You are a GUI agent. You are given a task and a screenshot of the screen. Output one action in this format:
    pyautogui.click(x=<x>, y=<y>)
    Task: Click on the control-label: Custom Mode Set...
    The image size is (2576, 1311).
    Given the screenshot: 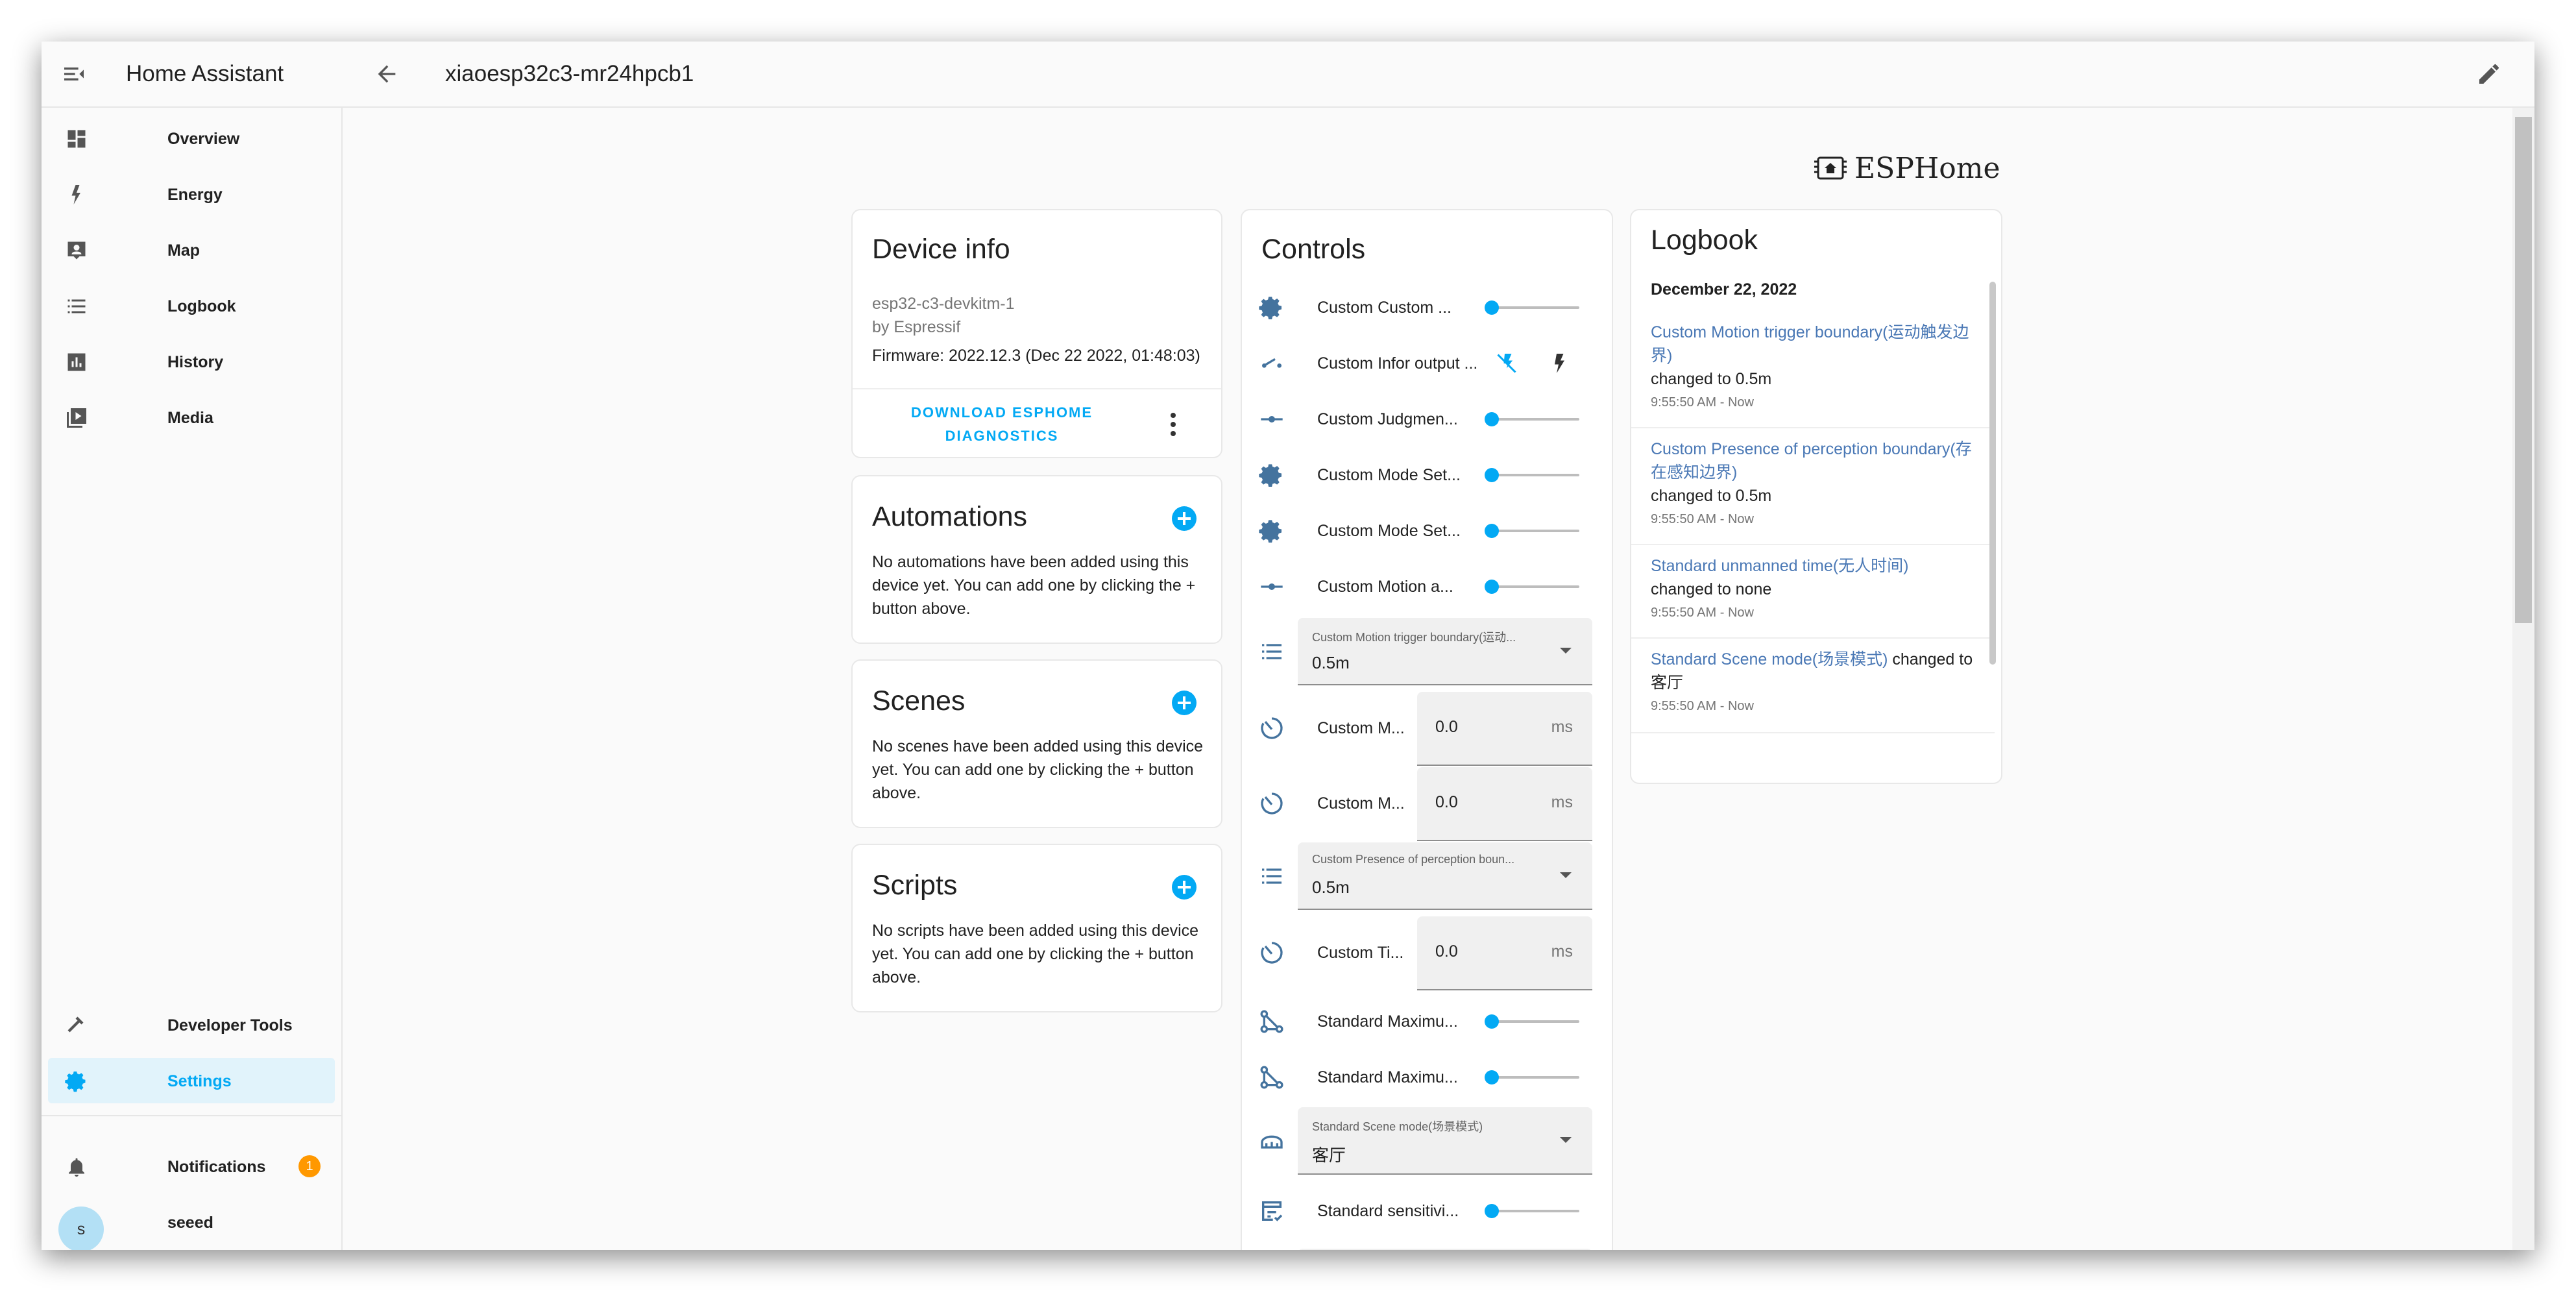 What is the action you would take?
    pyautogui.click(x=1389, y=531)
    